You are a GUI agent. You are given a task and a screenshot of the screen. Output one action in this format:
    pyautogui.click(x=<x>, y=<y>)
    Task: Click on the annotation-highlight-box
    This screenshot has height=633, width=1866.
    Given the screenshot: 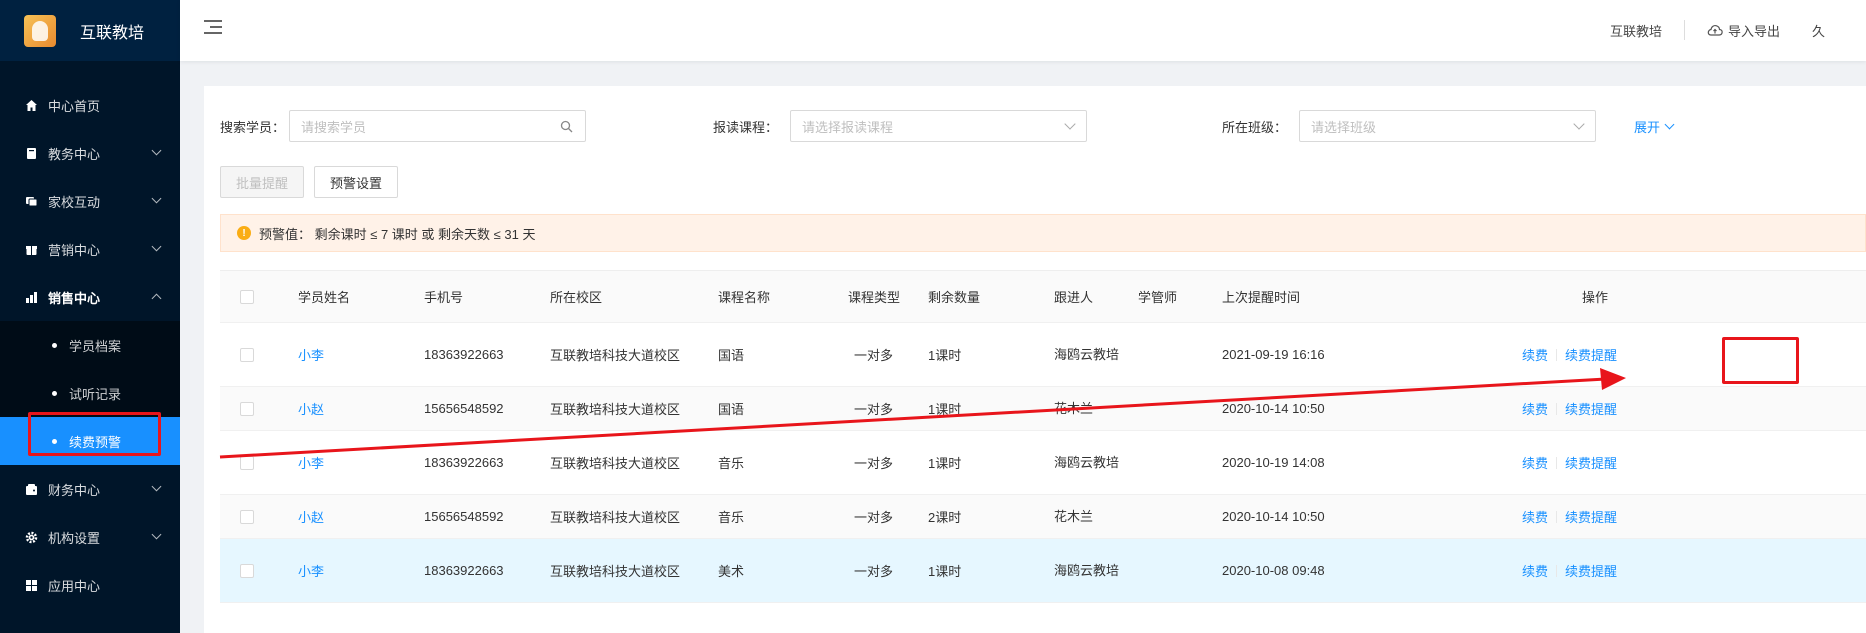 What is the action you would take?
    pyautogui.click(x=1760, y=360)
    